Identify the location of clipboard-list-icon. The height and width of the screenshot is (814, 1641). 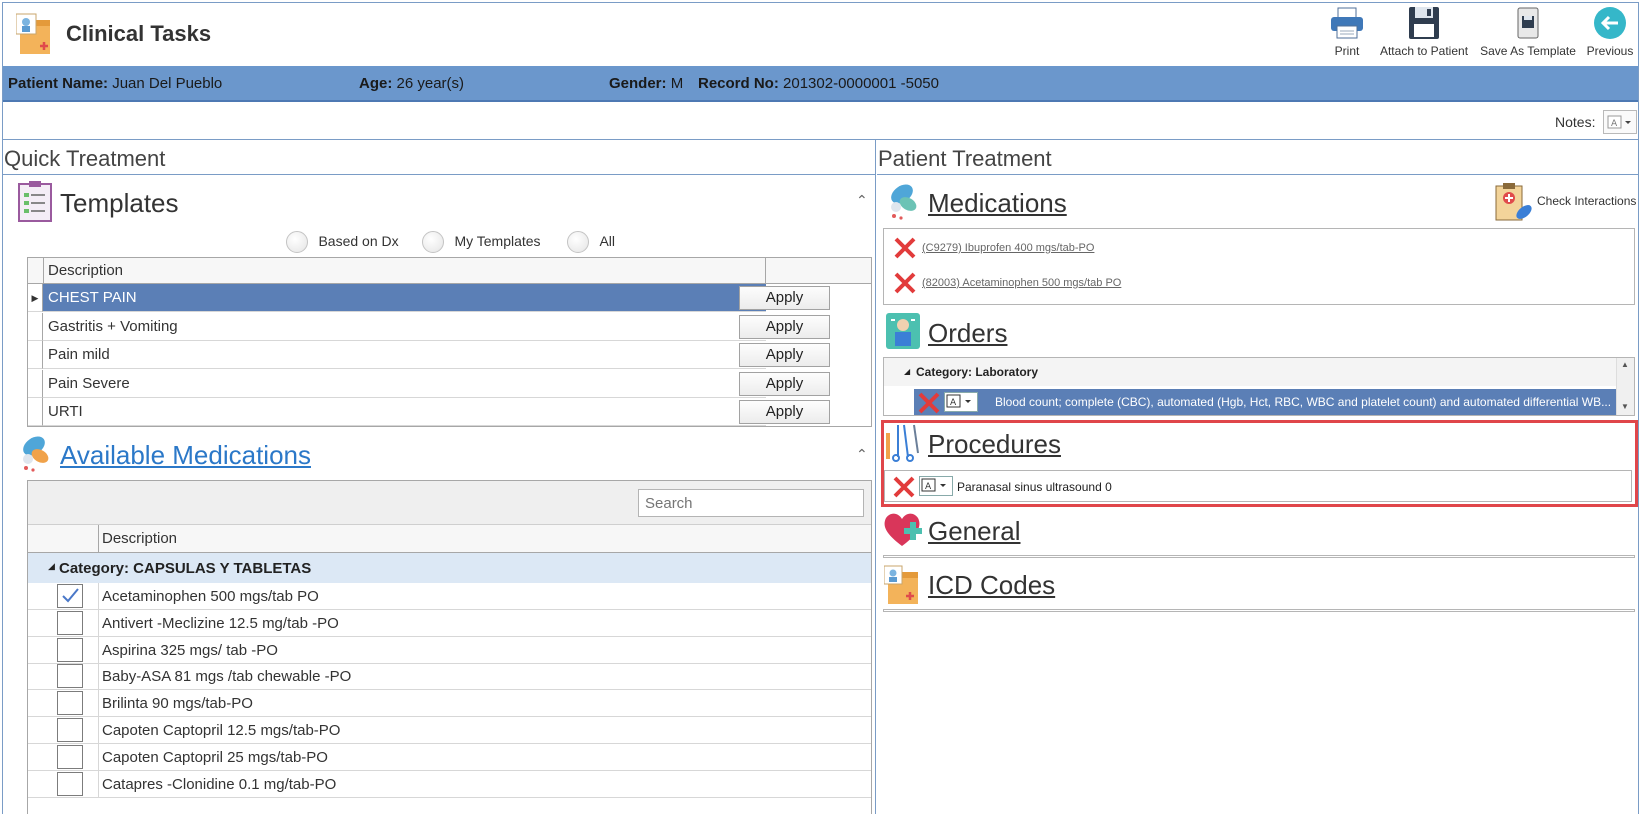
(35, 203).